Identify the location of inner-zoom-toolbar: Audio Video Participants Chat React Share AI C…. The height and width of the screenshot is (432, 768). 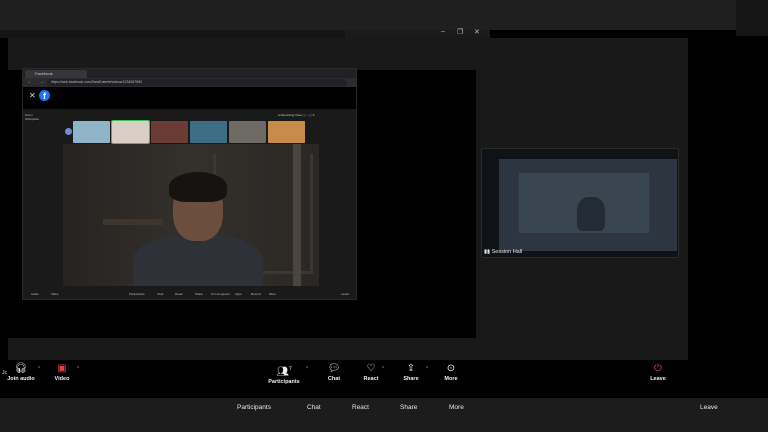
(189, 294).